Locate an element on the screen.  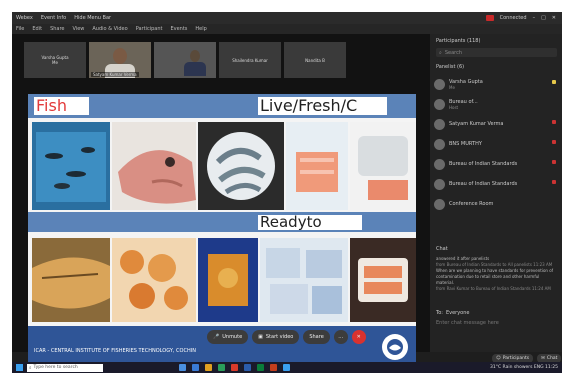
video-tile: Shailendra Kumar is located at coordinates (250, 60).